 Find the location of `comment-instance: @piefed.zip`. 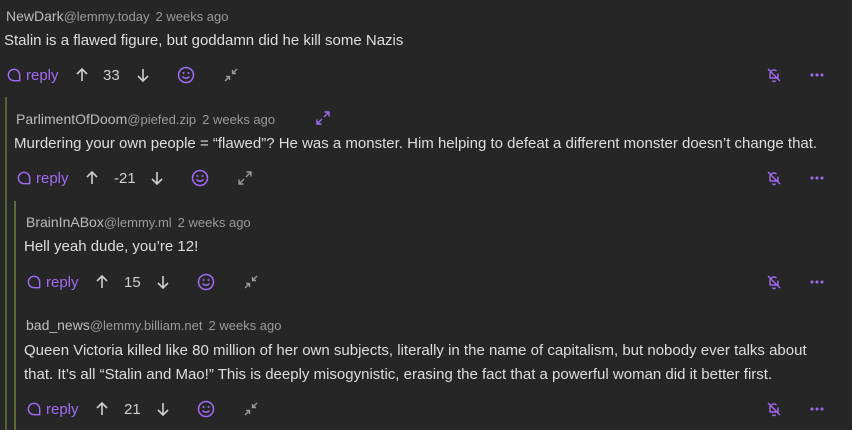

comment-instance: @piefed.zip is located at coordinates (161, 119).